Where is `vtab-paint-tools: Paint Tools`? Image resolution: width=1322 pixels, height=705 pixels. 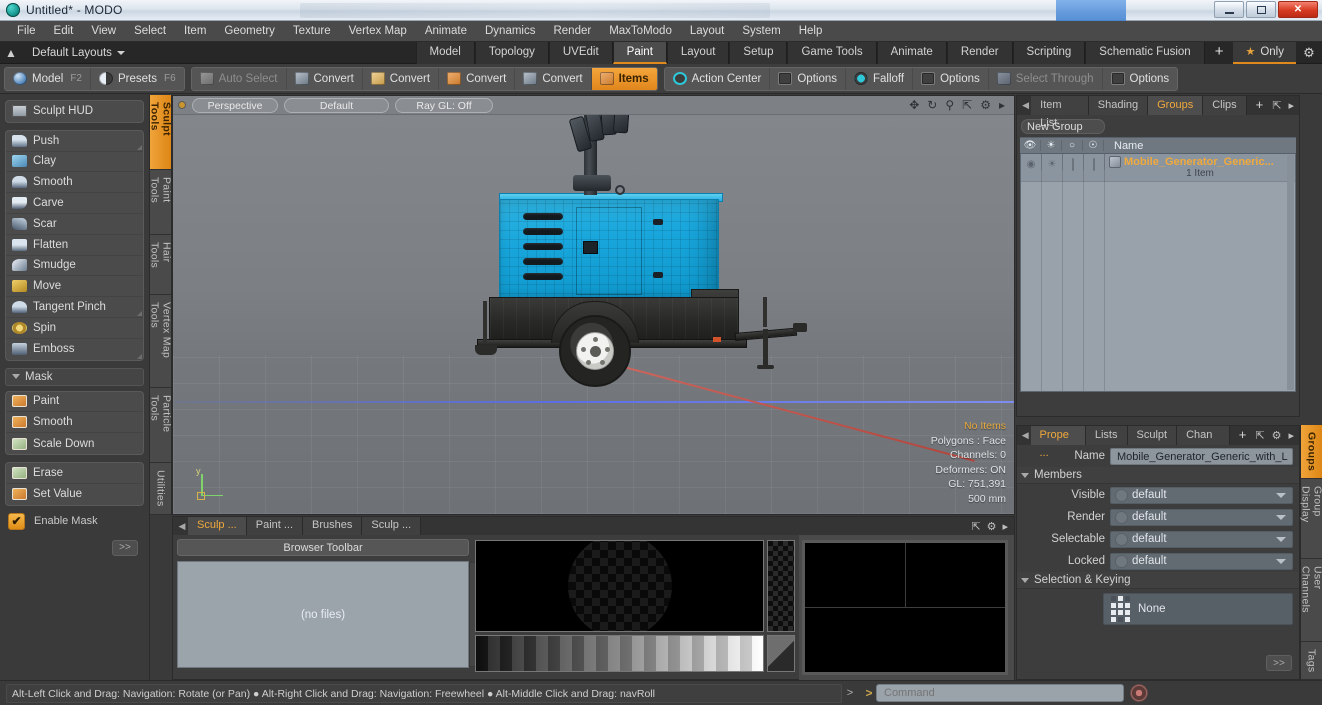 vtab-paint-tools: Paint Tools is located at coordinates (161, 202).